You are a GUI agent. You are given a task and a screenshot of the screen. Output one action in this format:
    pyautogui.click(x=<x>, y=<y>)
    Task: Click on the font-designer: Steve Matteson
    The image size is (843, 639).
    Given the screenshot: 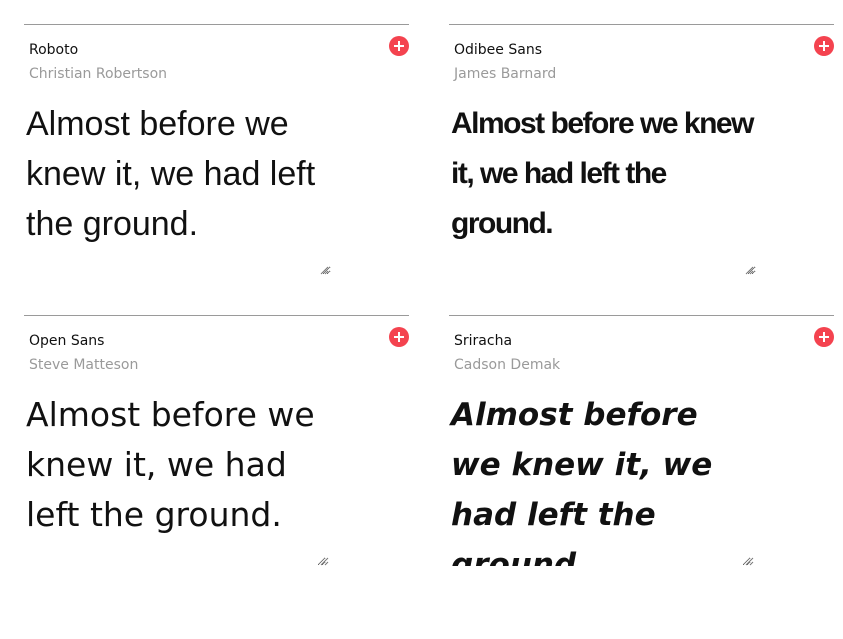 What is the action you would take?
    pyautogui.click(x=84, y=365)
    